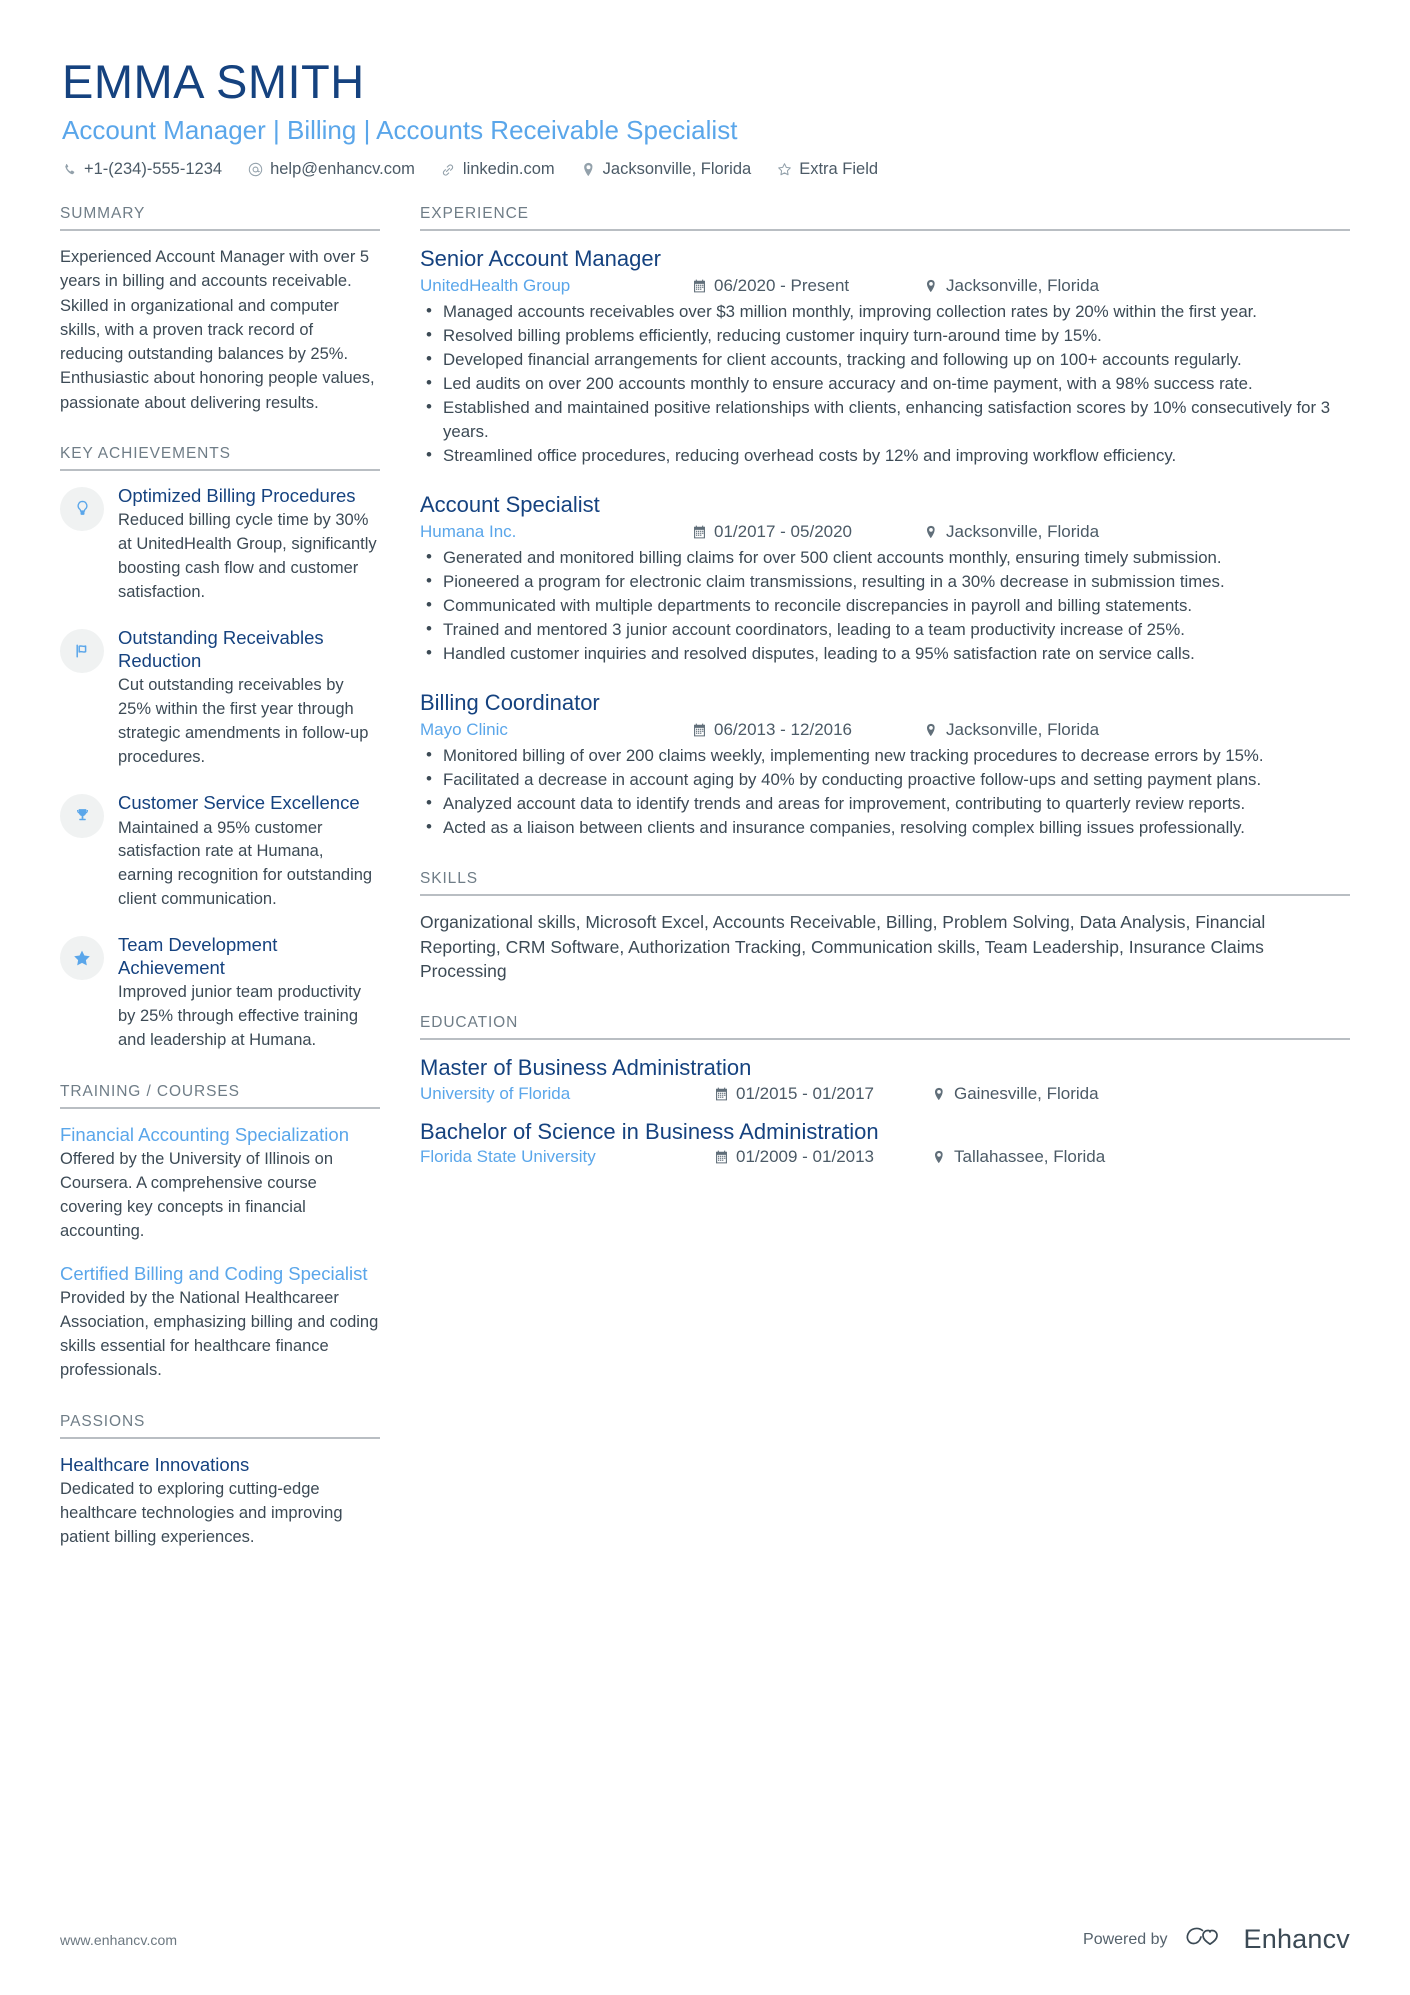 The image size is (1410, 1995). I want to click on job-company: Mayo Clinic, so click(556, 730).